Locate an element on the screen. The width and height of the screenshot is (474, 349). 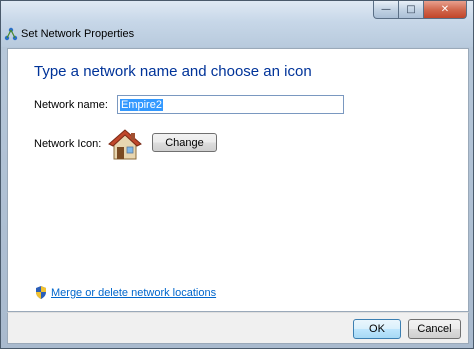
maximize-icon: □ is located at coordinates (411, 9).